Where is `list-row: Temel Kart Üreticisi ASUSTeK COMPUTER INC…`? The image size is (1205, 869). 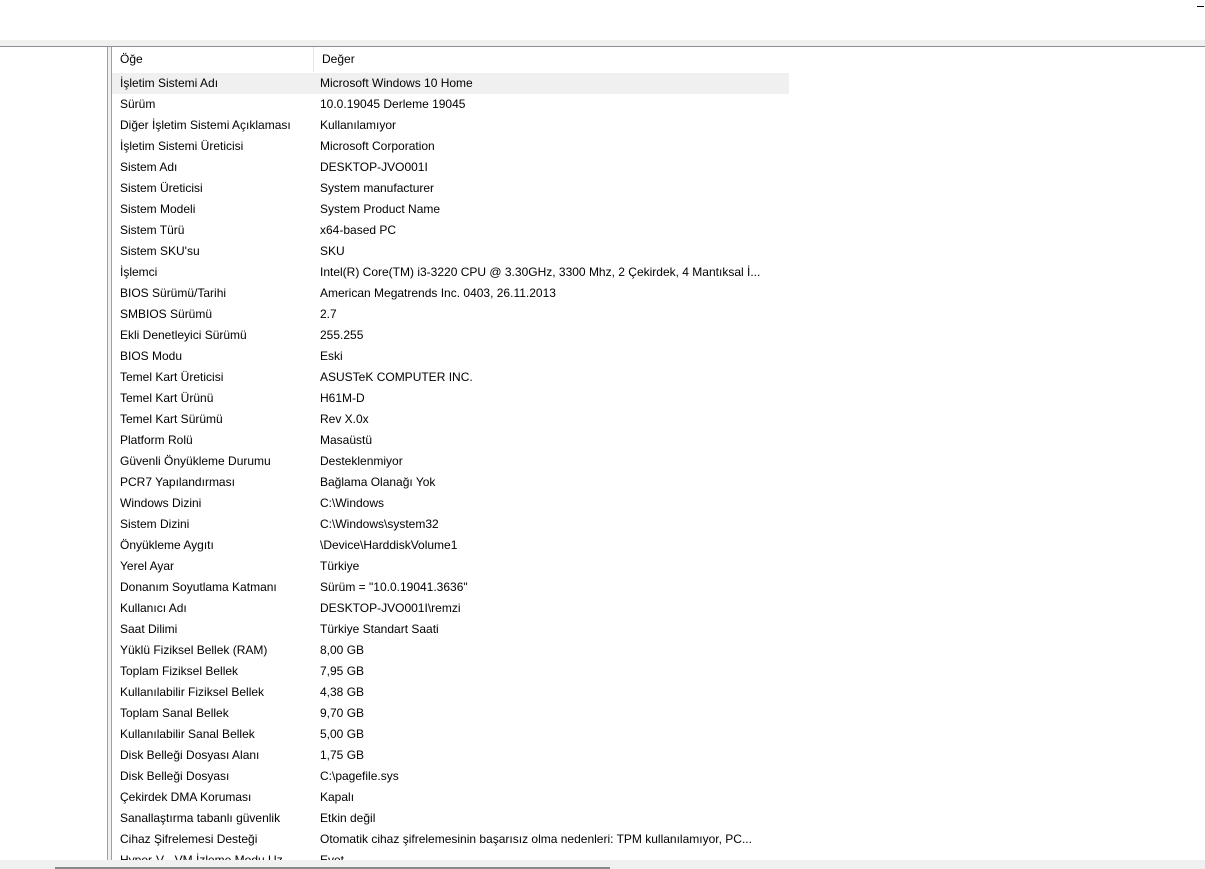 list-row: Temel Kart Üreticisi ASUSTeK COMPUTER INC… is located at coordinates (450, 377).